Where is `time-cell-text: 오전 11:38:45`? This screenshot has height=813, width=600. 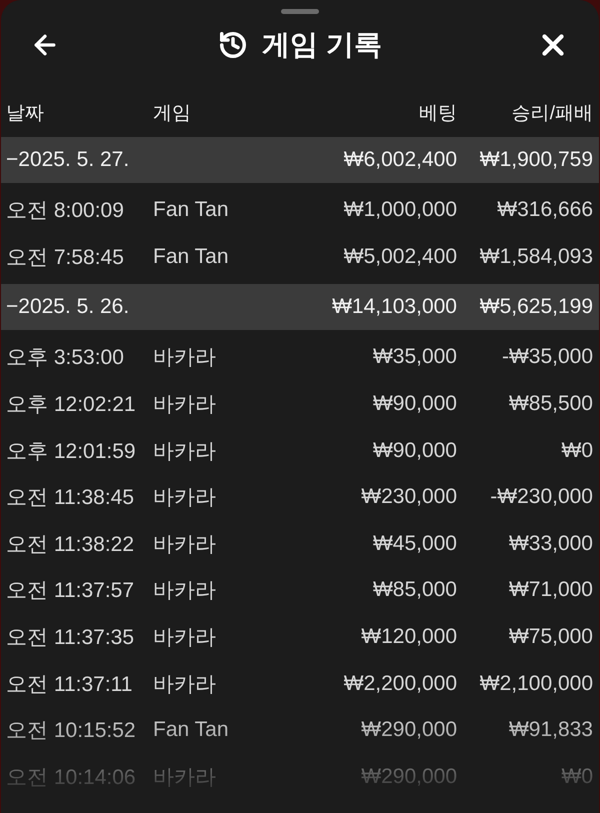 time-cell-text: 오전 11:38:45 is located at coordinates (70, 498).